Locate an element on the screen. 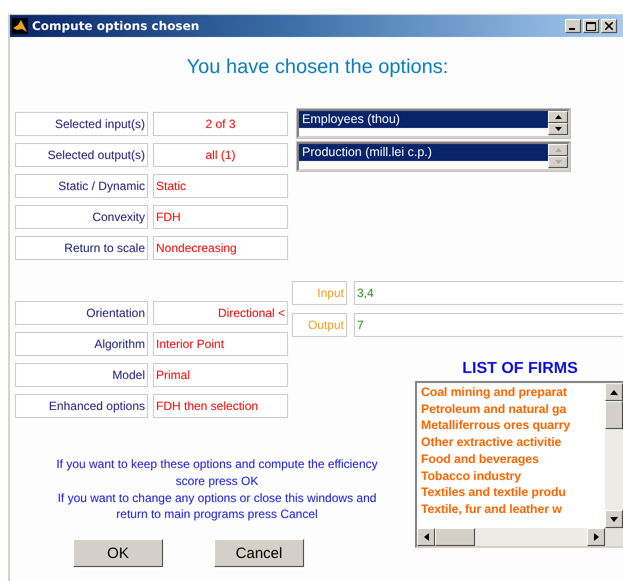 This screenshot has width=623, height=581. option-value: FDH is located at coordinates (220, 217).